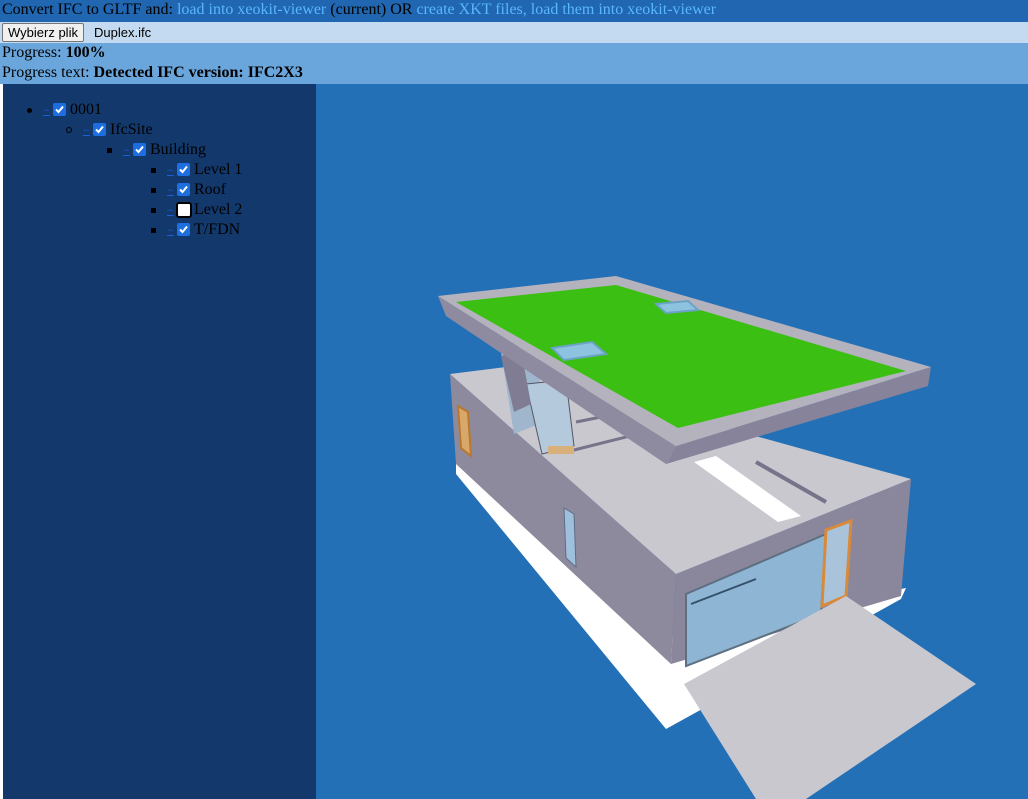 The image size is (1028, 799). I want to click on progress-text-value: Detected IFC version: IFC2X3, so click(198, 72).